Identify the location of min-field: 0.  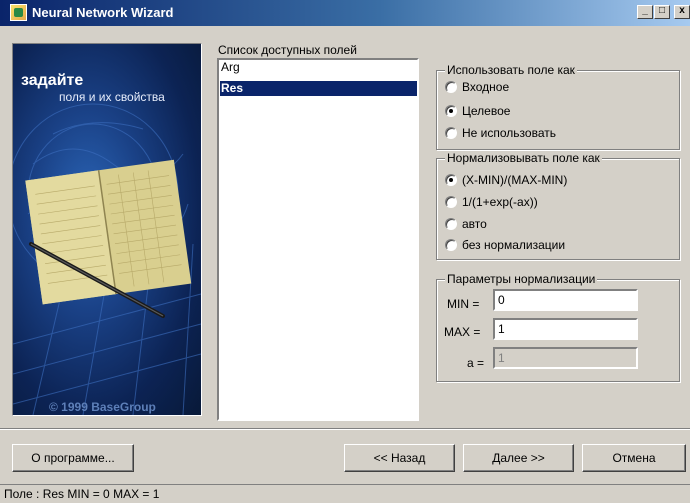
(565, 300).